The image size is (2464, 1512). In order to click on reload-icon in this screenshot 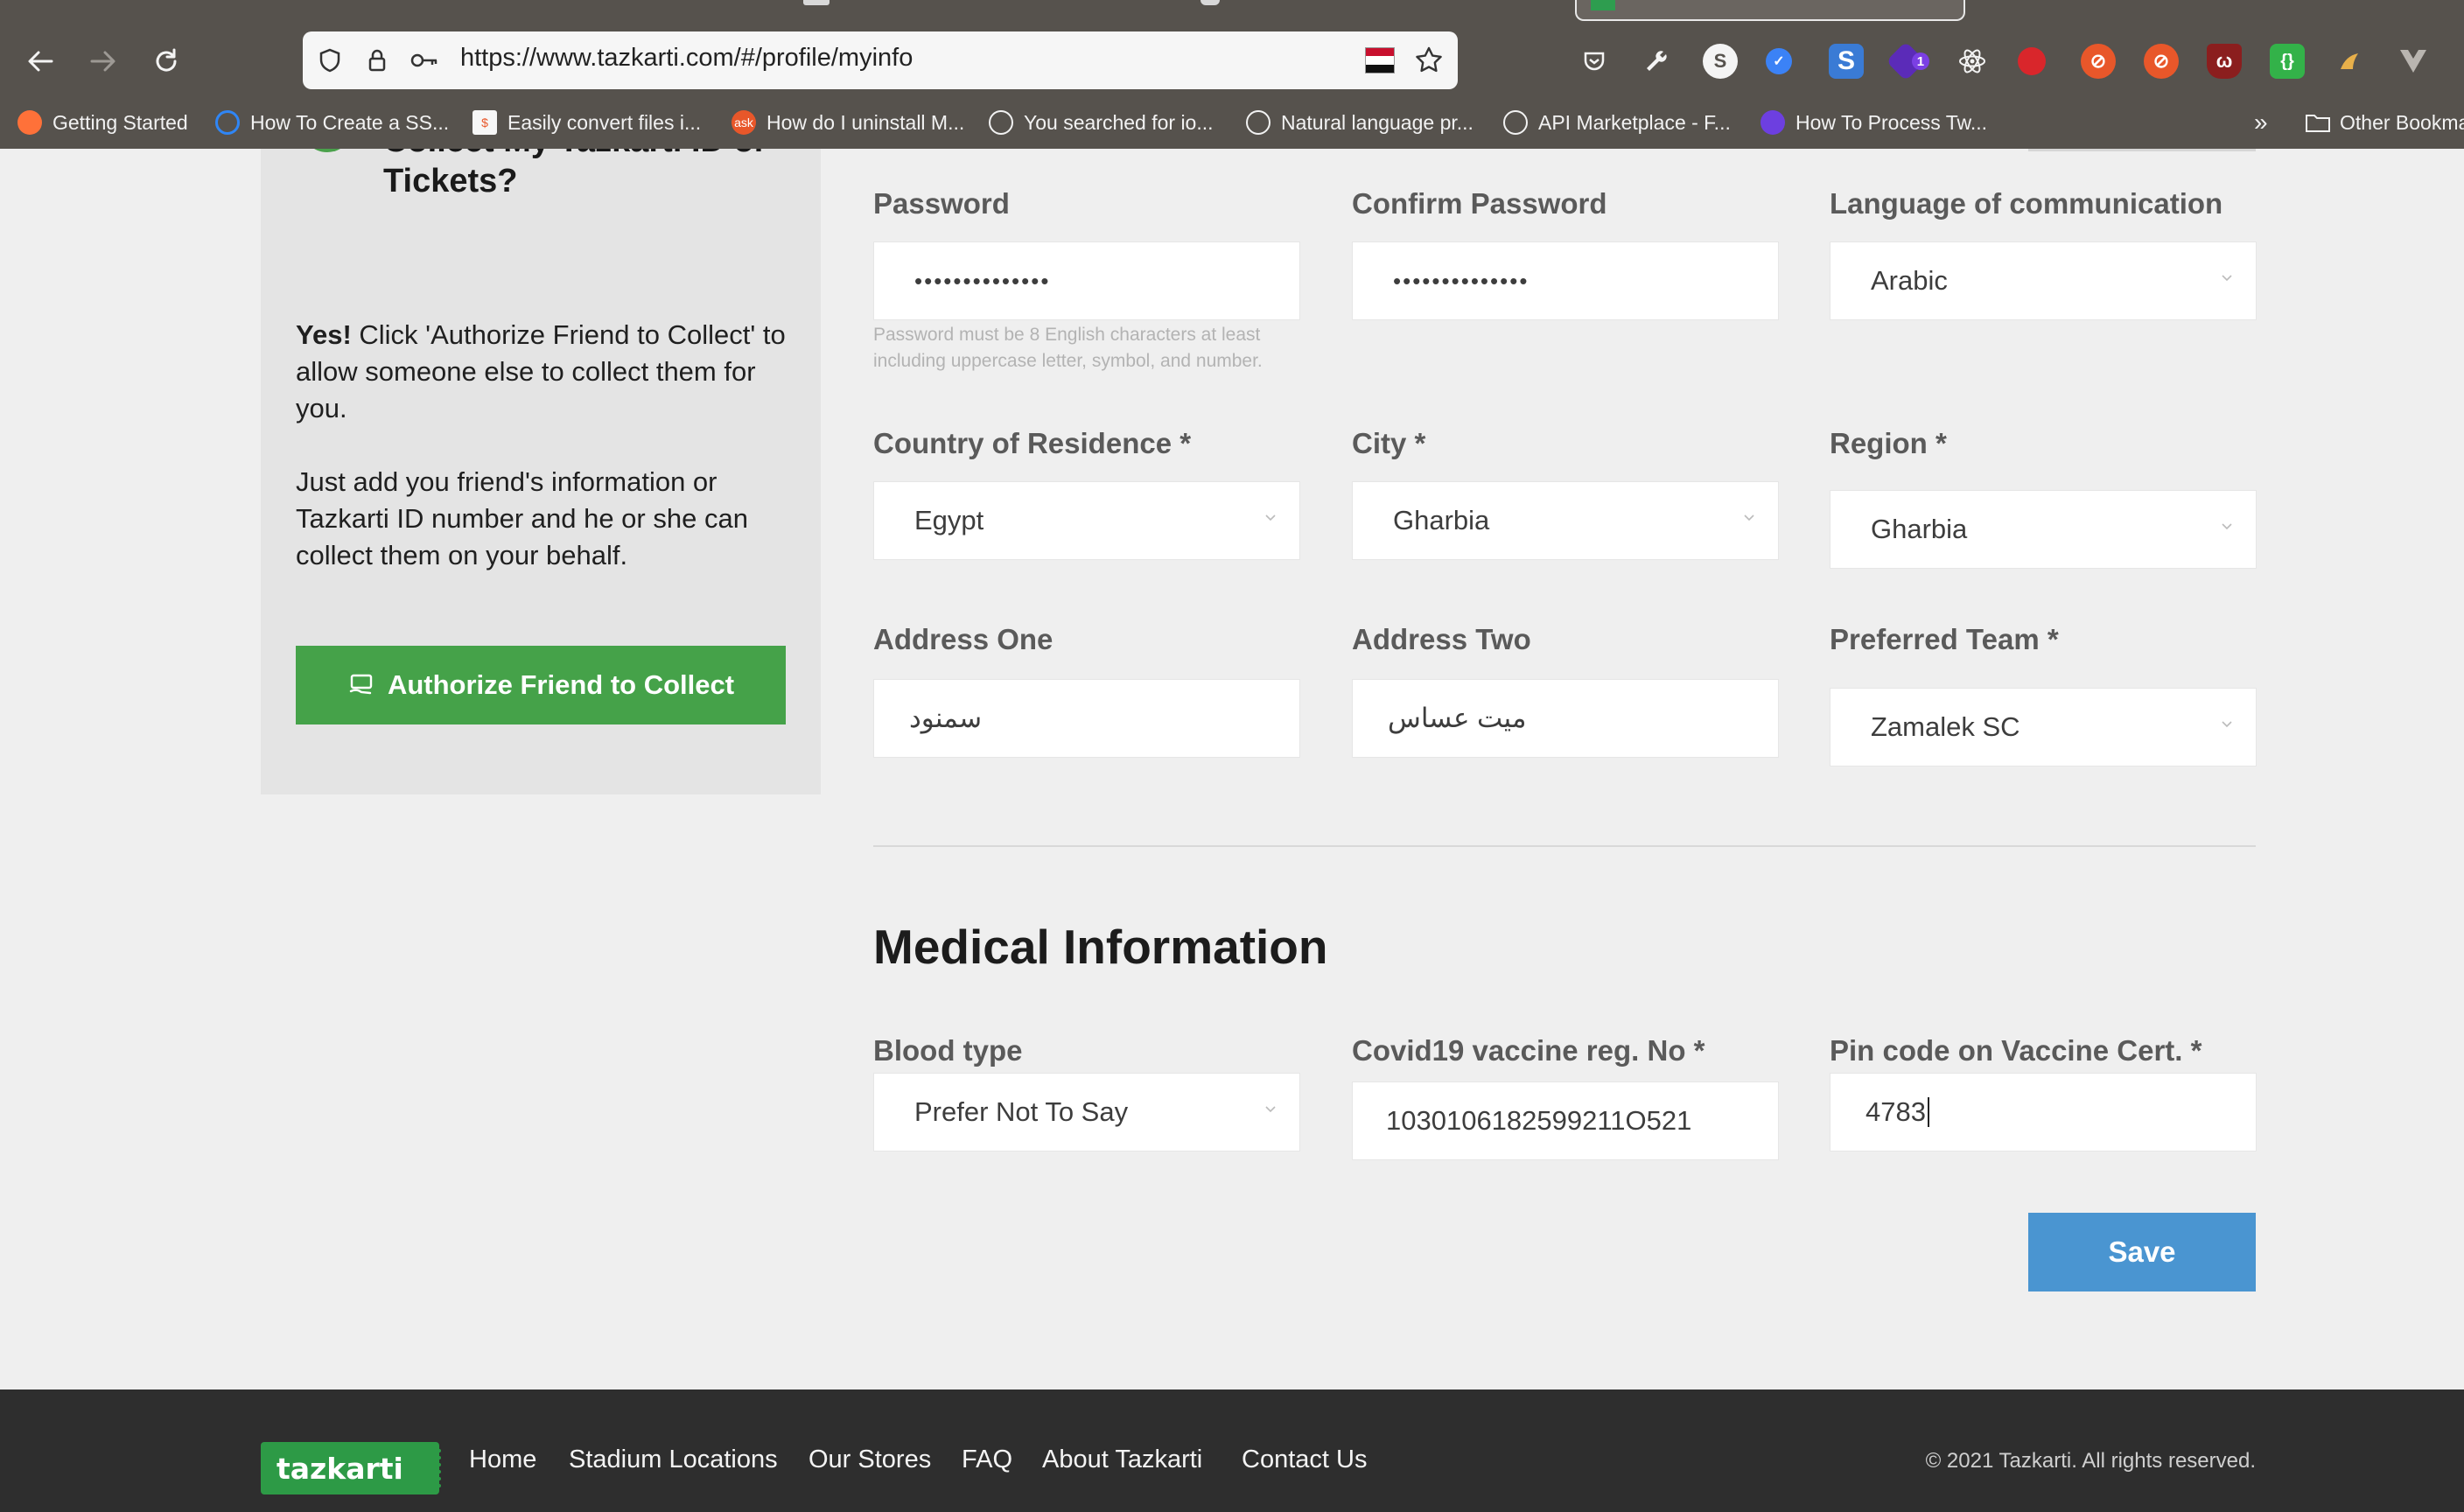, I will do `click(166, 60)`.